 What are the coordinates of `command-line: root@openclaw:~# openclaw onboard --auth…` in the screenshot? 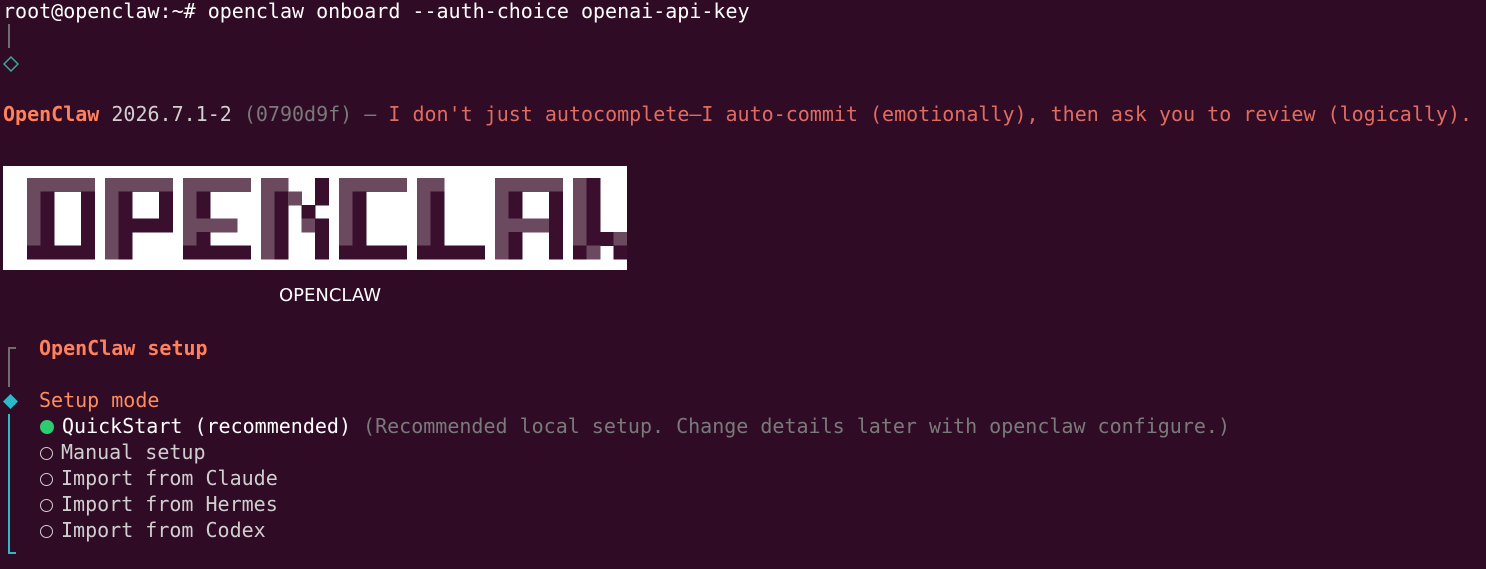 It's located at (376, 12).